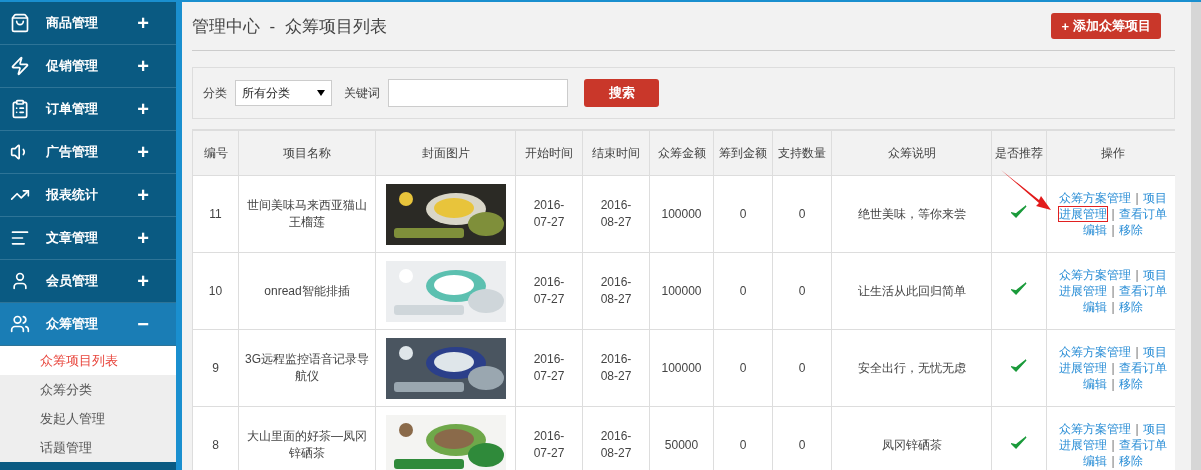 The height and width of the screenshot is (470, 1201). I want to click on table-cell: 8, so click(215, 438).